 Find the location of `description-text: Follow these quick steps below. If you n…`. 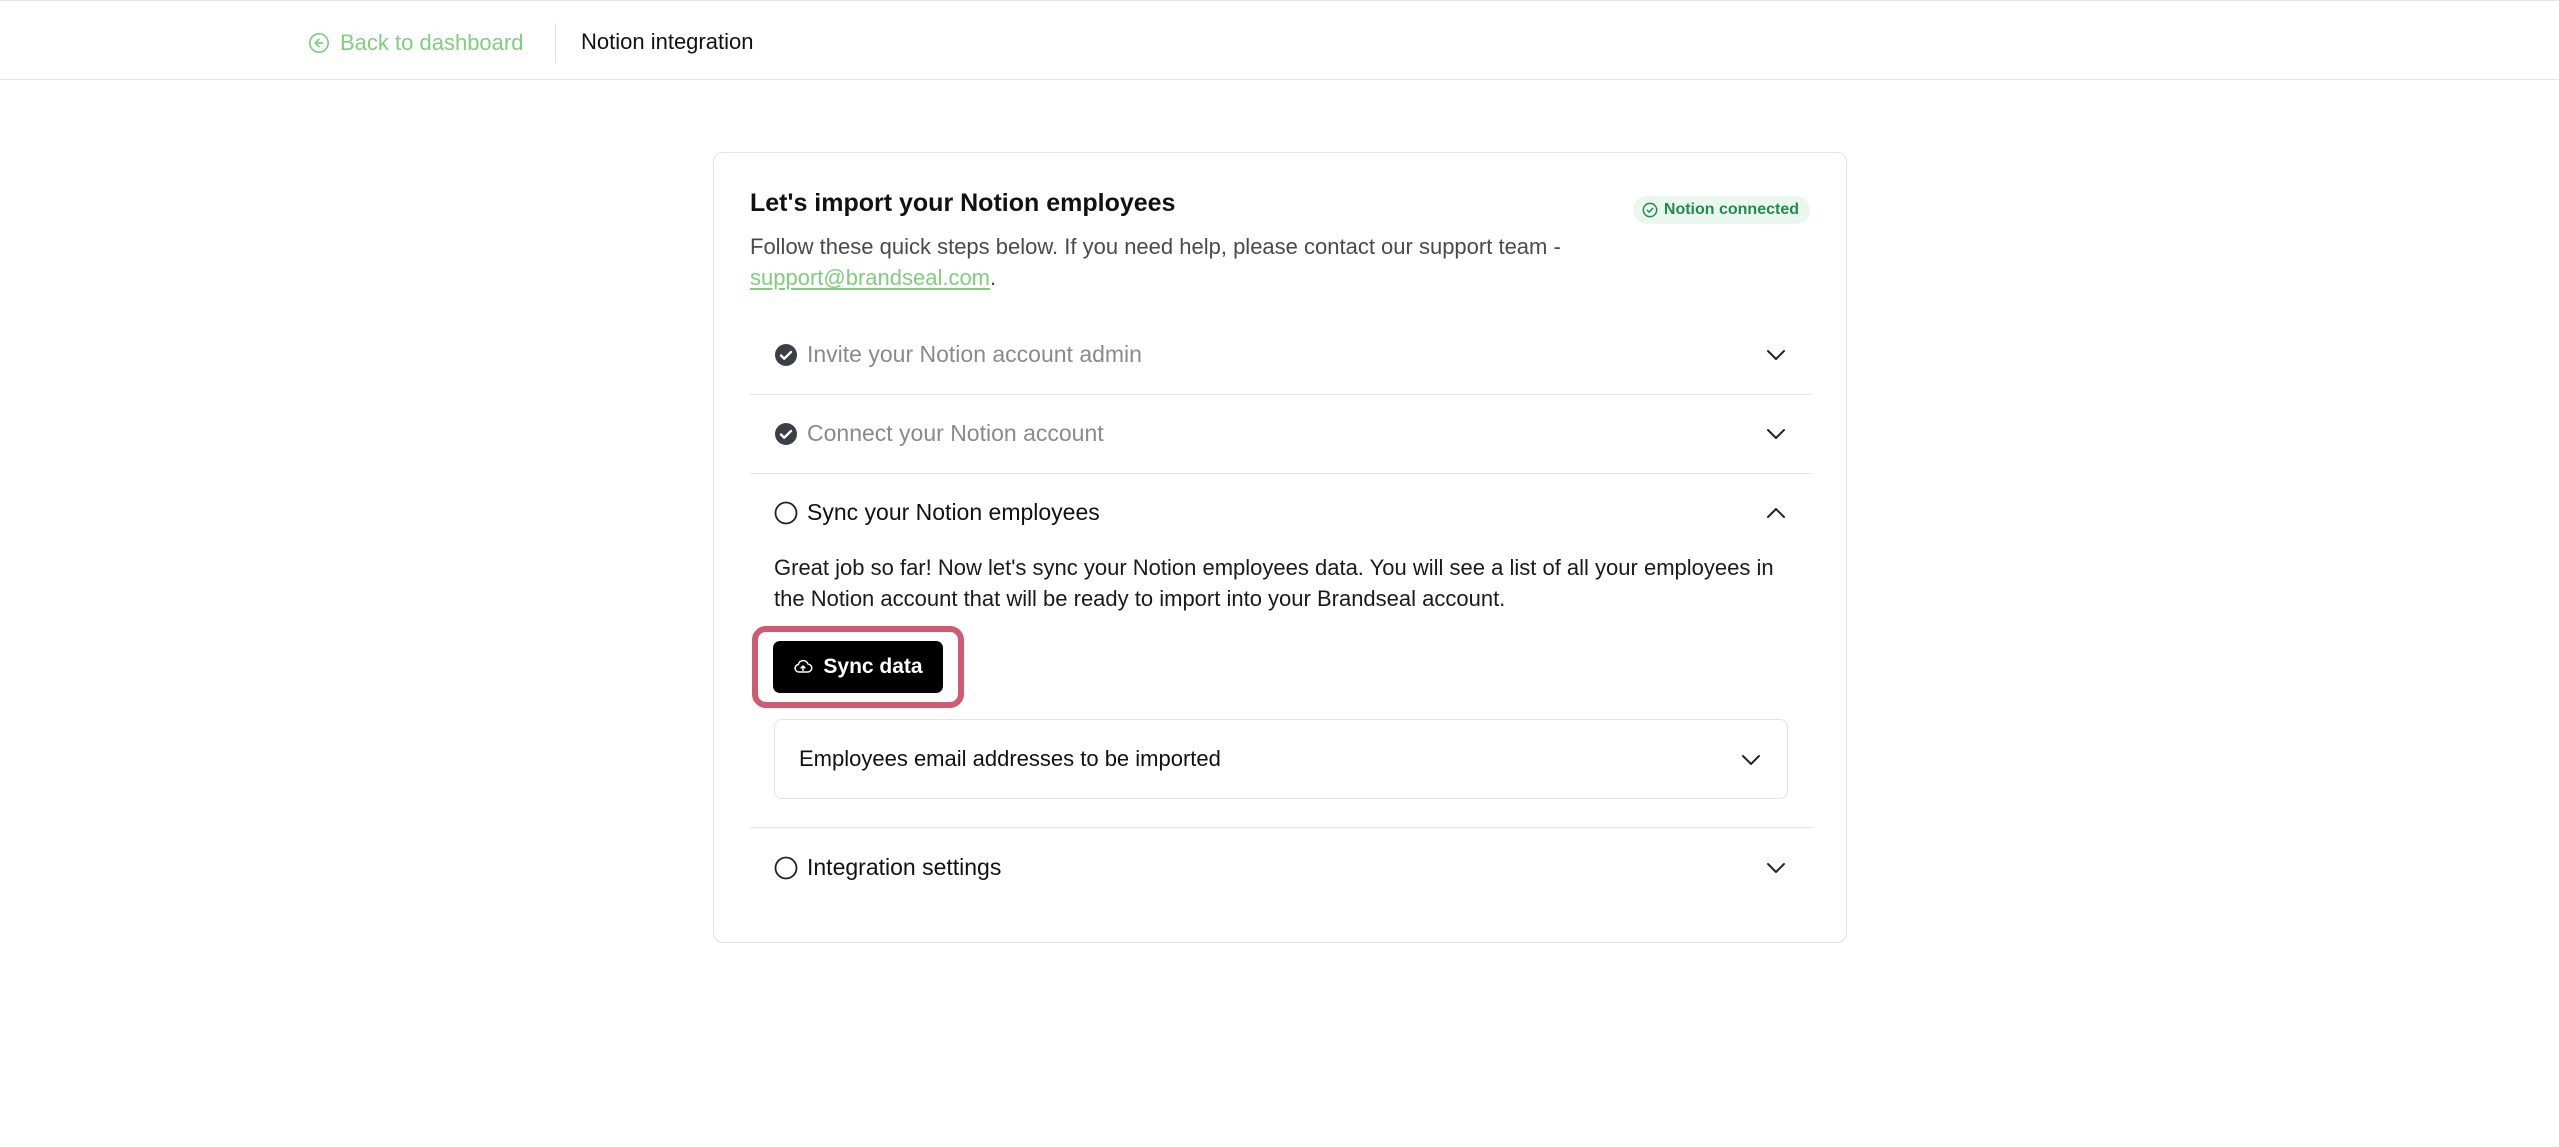

description-text: Follow these quick steps below. If you n… is located at coordinates (1155, 246).